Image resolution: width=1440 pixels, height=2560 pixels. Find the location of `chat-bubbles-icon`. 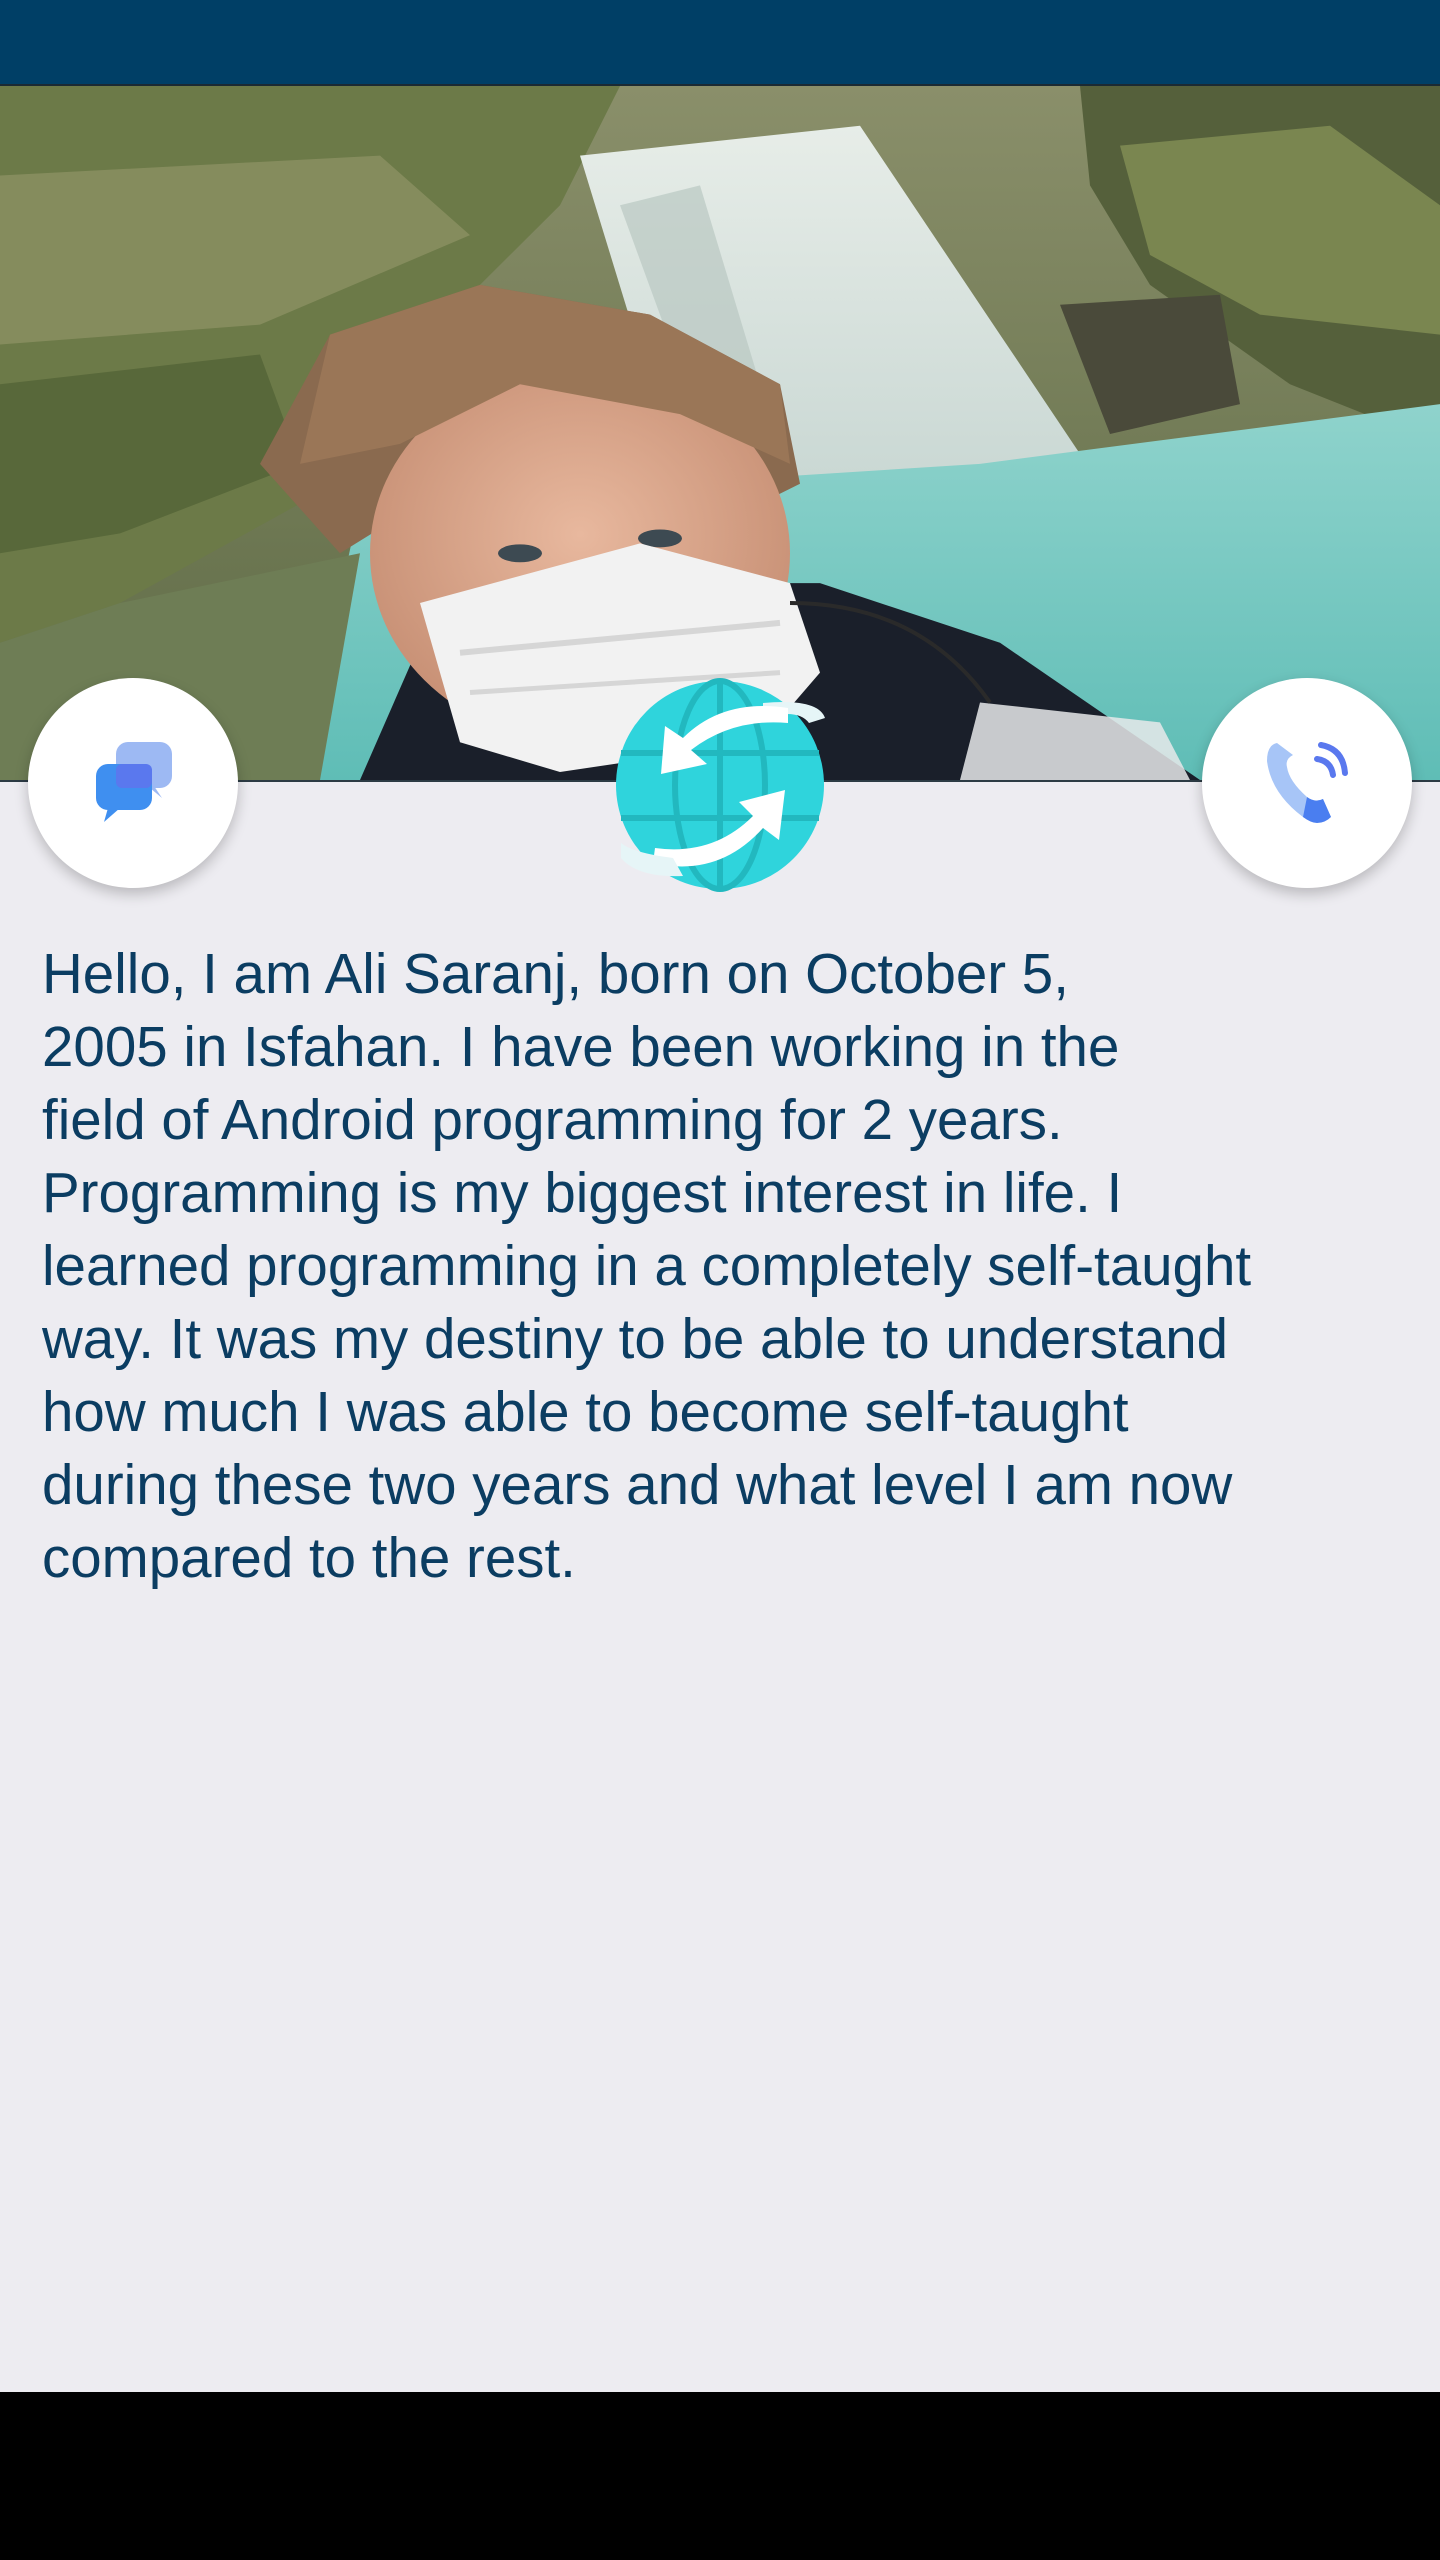

chat-bubbles-icon is located at coordinates (133, 783).